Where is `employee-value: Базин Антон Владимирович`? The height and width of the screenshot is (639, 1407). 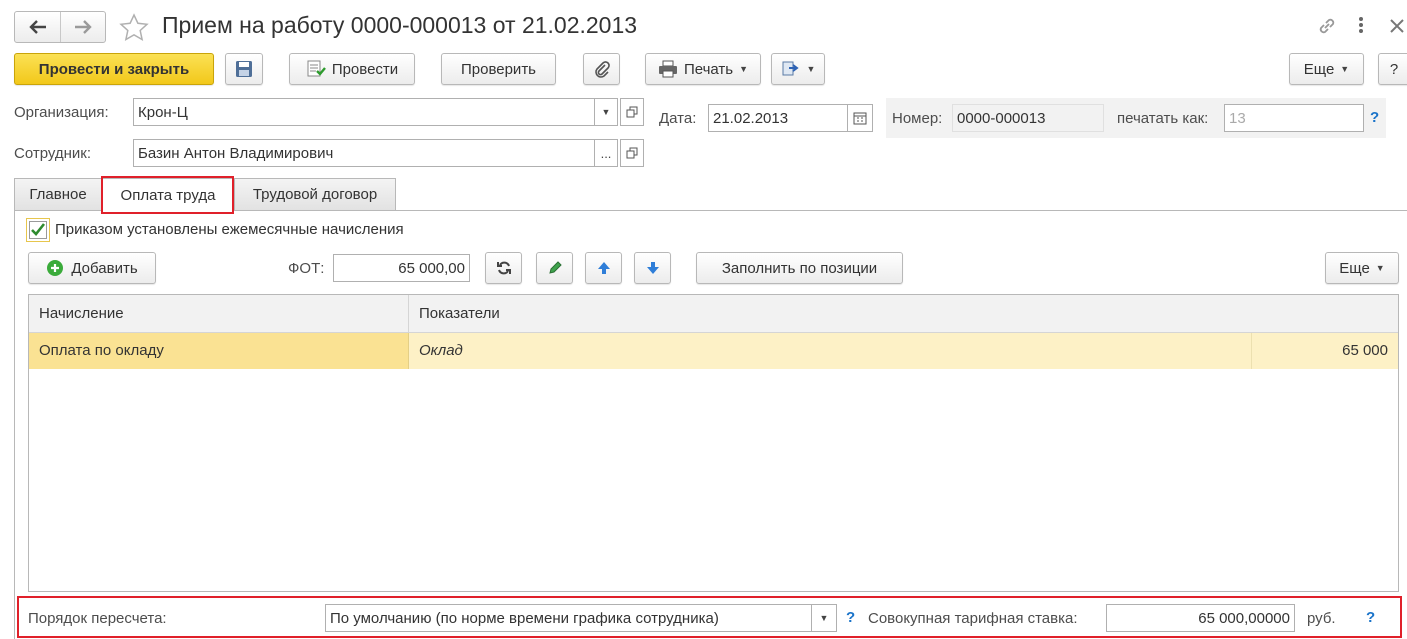
employee-value: Базин Антон Владимирович is located at coordinates (236, 153).